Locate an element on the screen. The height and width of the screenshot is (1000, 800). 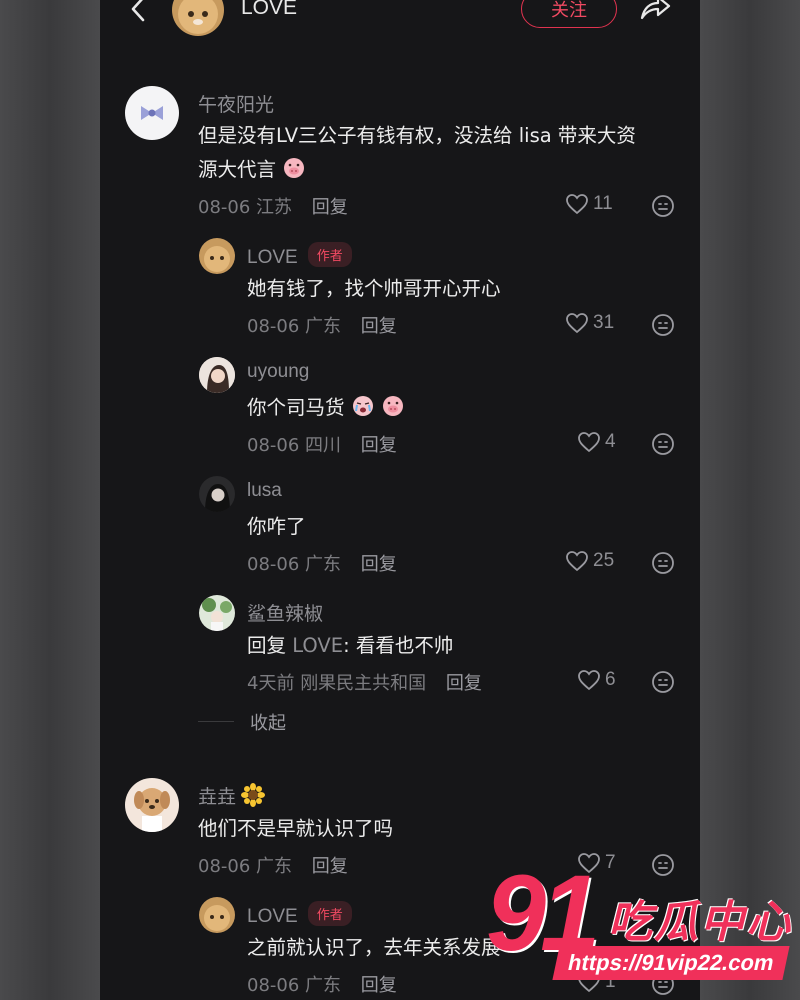
comment-text: 回复 LOVE: 看看也不帅 is located at coordinates (350, 646).